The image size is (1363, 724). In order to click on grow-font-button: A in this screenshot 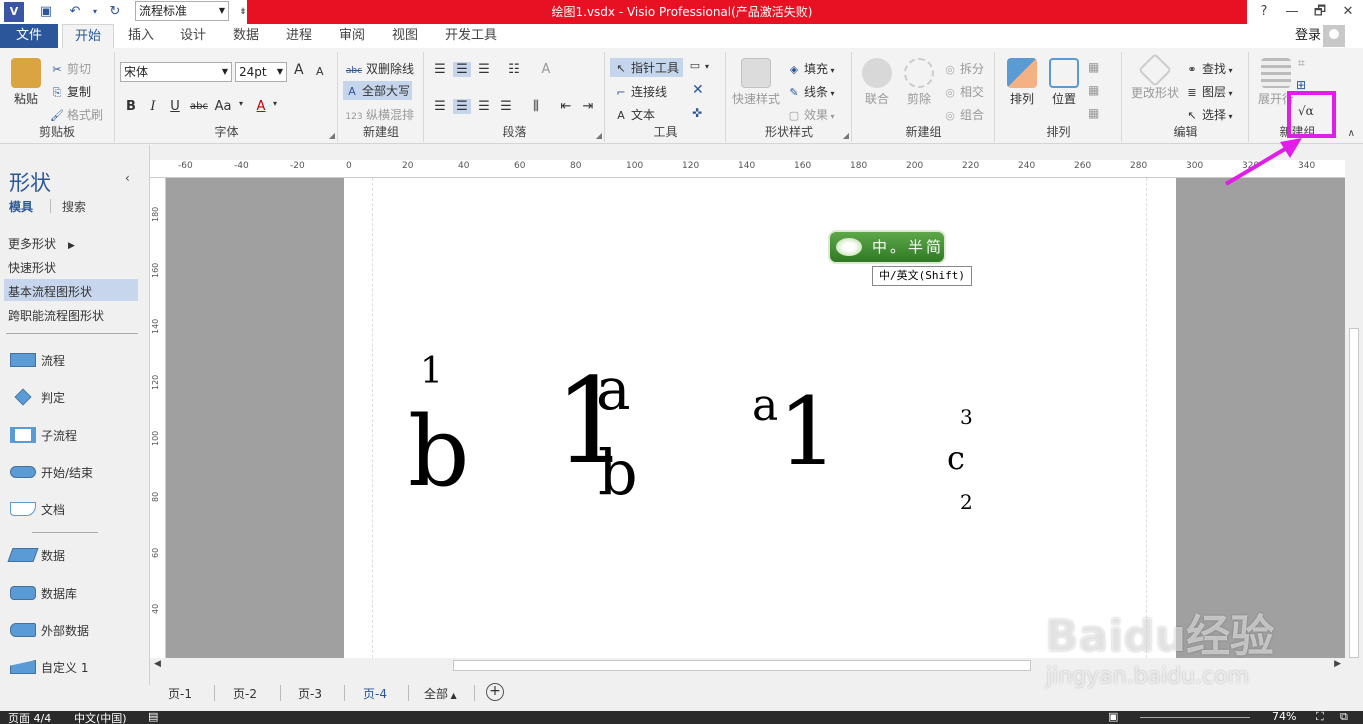, I will do `click(299, 70)`.